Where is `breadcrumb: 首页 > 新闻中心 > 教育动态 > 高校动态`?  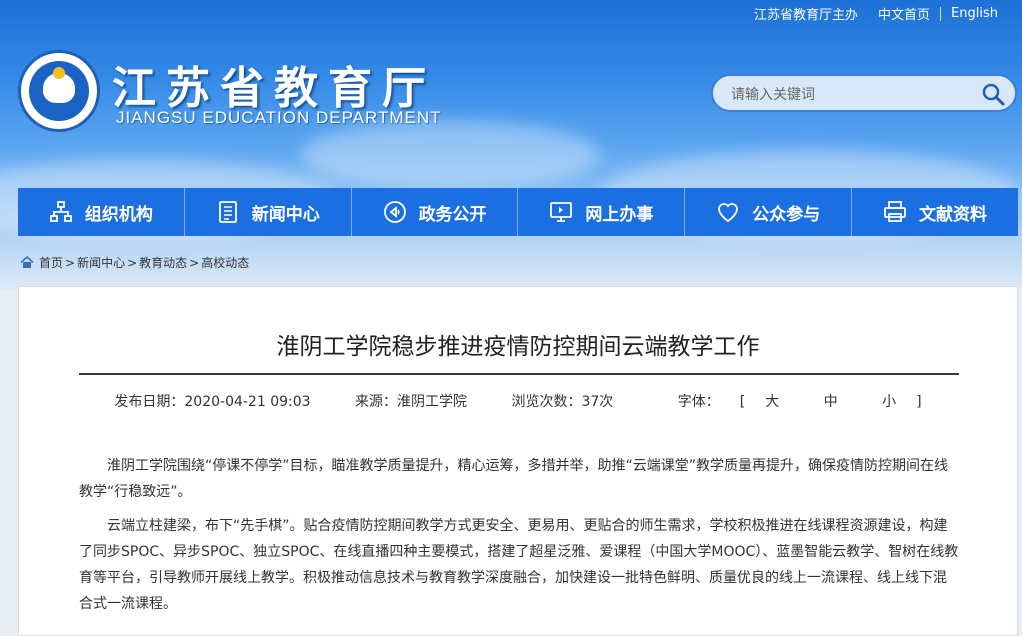
breadcrumb: 首页 > 新闻中心 > 教育动态 > 高校动态 is located at coordinates (134, 262).